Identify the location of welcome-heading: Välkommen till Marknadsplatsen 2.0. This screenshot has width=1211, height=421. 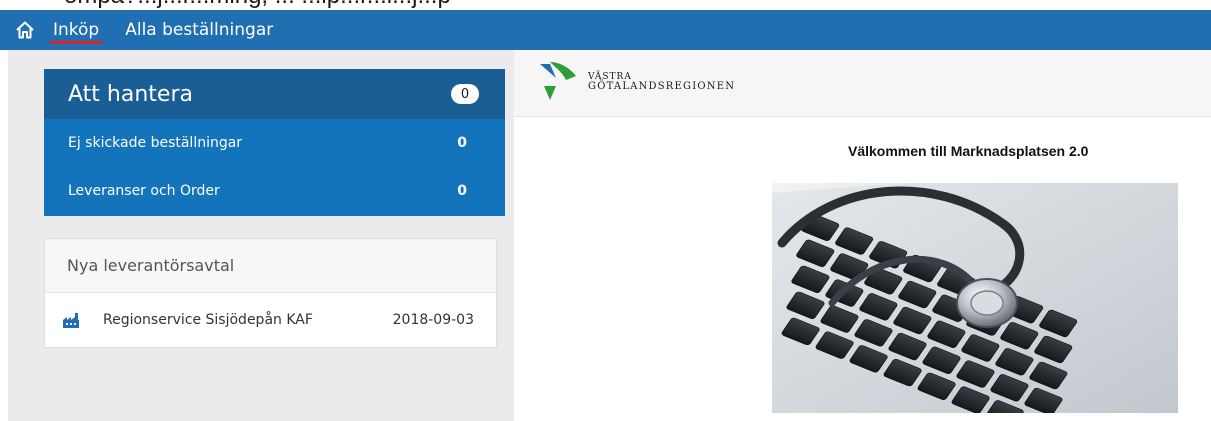
(968, 151).